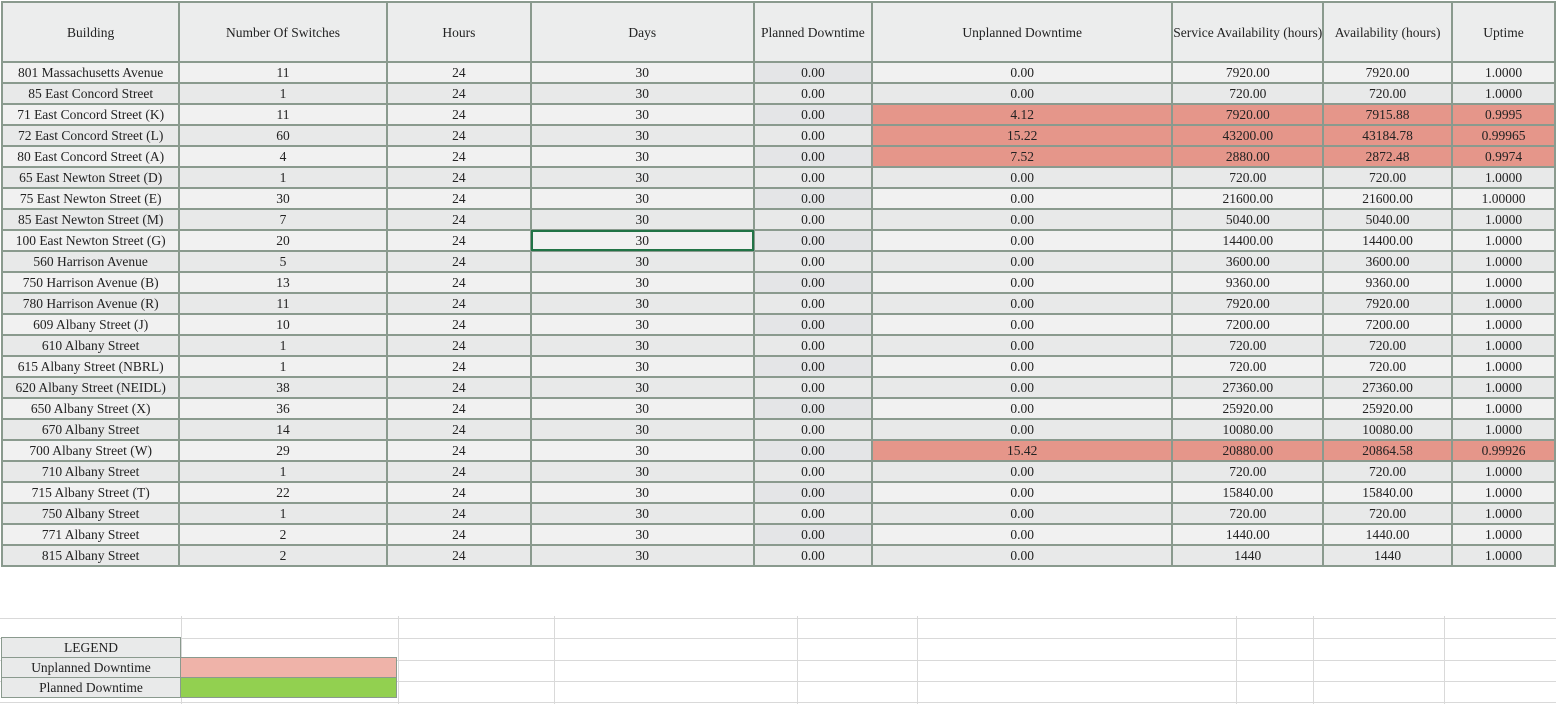  What do you see at coordinates (1387, 408) in the screenshot?
I see `cell-availability: 25920.00` at bounding box center [1387, 408].